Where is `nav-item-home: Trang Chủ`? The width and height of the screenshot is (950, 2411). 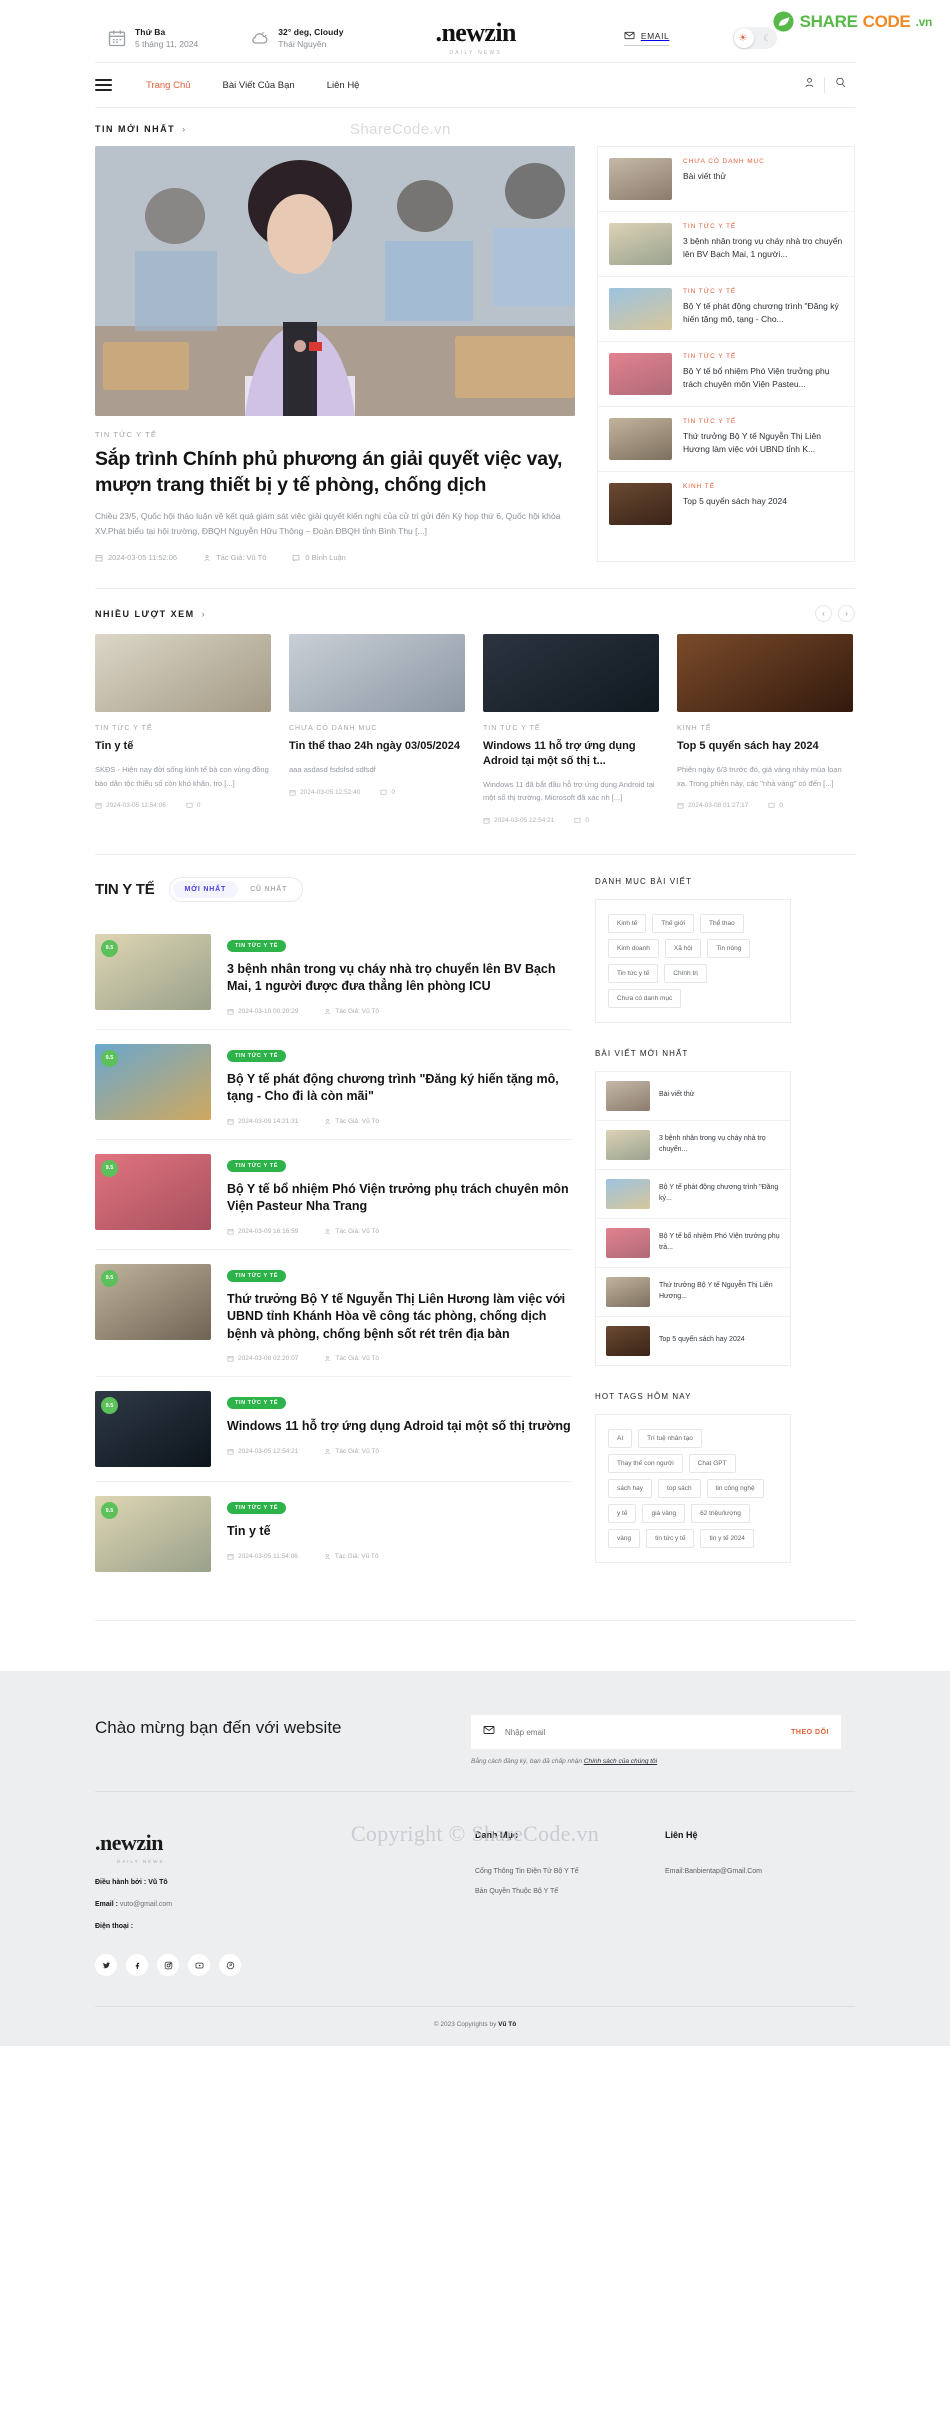 nav-item-home: Trang Chủ is located at coordinates (168, 85).